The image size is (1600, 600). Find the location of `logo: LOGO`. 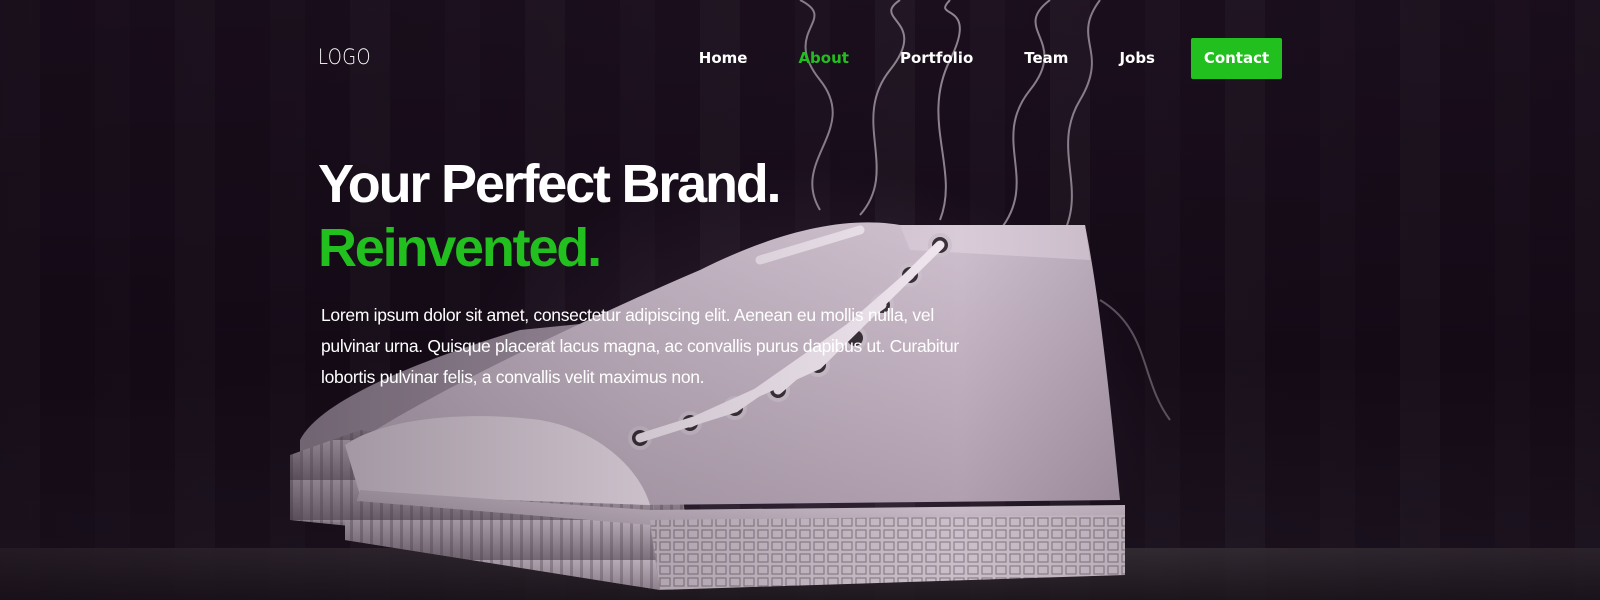

logo: LOGO is located at coordinates (344, 57).